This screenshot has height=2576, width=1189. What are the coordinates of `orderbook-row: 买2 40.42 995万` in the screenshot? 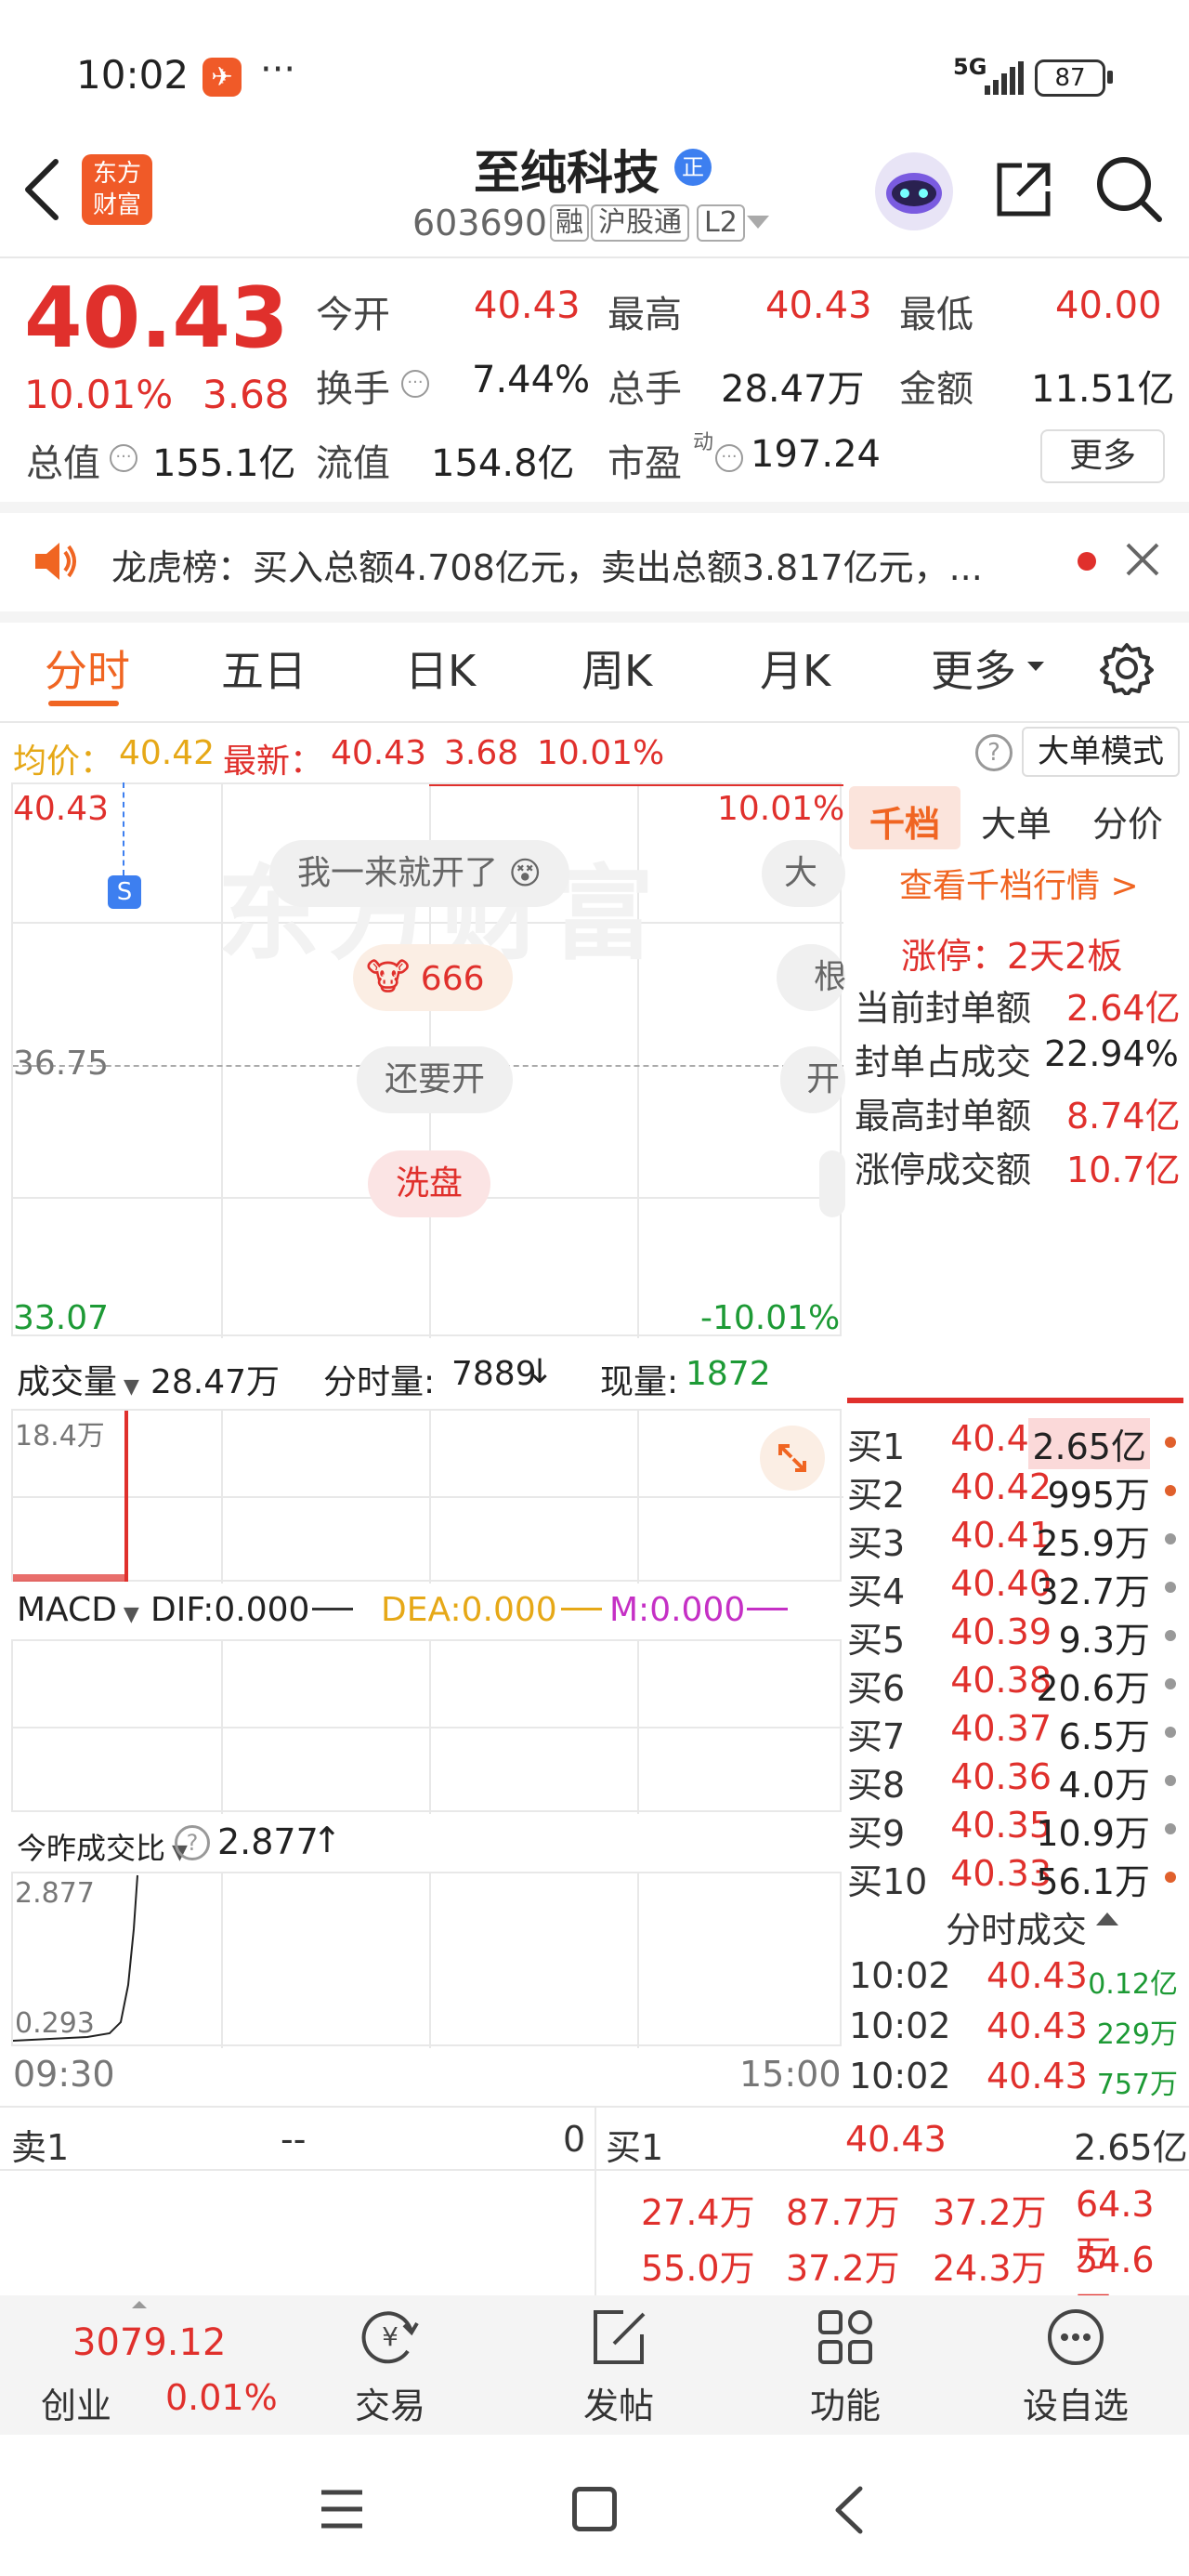 It's located at (1014, 1491).